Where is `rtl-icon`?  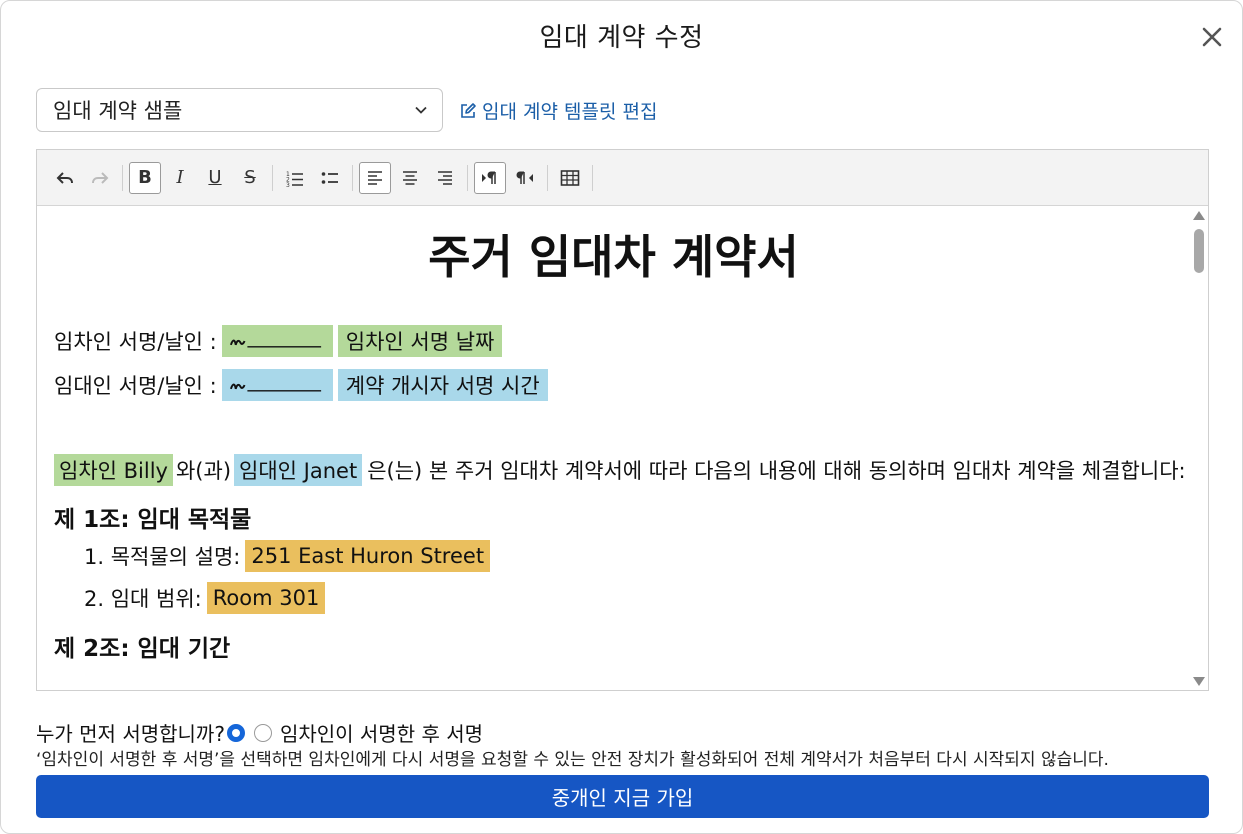
rtl-icon is located at coordinates (525, 178).